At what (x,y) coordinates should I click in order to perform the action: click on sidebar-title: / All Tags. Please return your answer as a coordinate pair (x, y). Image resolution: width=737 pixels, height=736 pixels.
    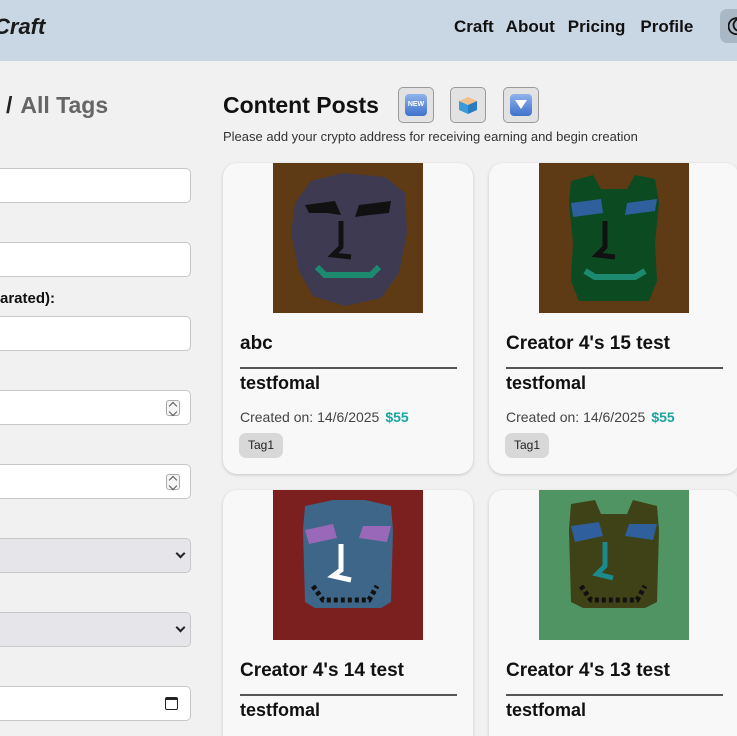
    Looking at the image, I should click on (57, 105).